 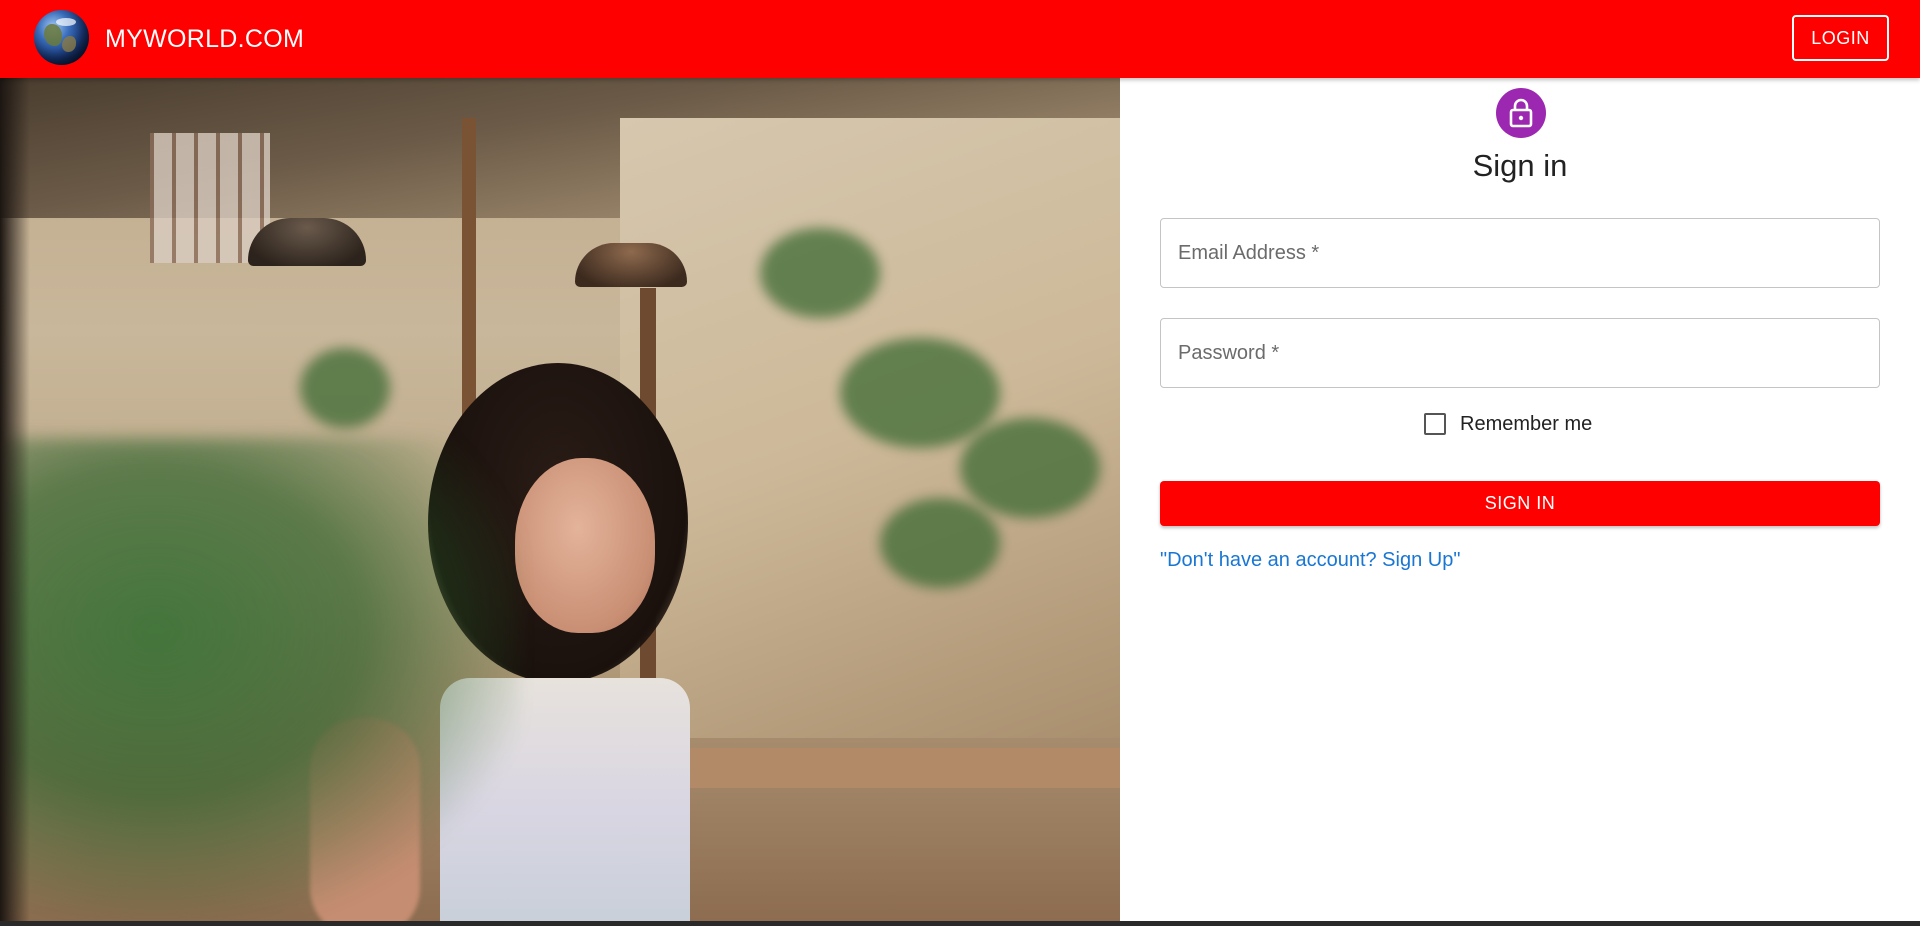 I want to click on page-title: Sign in, so click(x=1520, y=165).